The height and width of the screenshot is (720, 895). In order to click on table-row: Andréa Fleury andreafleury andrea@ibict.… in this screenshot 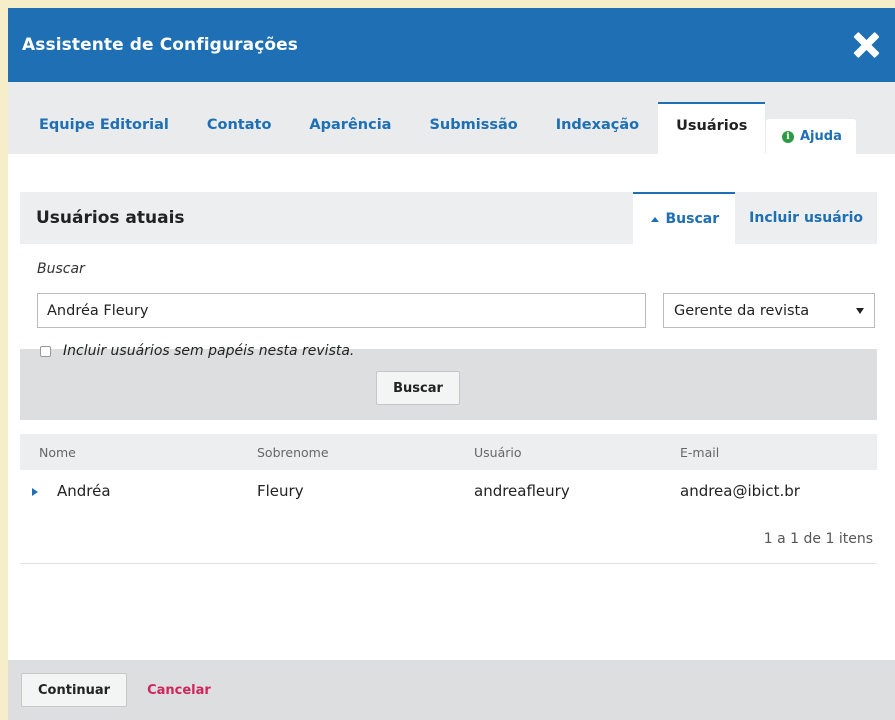, I will do `click(448, 492)`.